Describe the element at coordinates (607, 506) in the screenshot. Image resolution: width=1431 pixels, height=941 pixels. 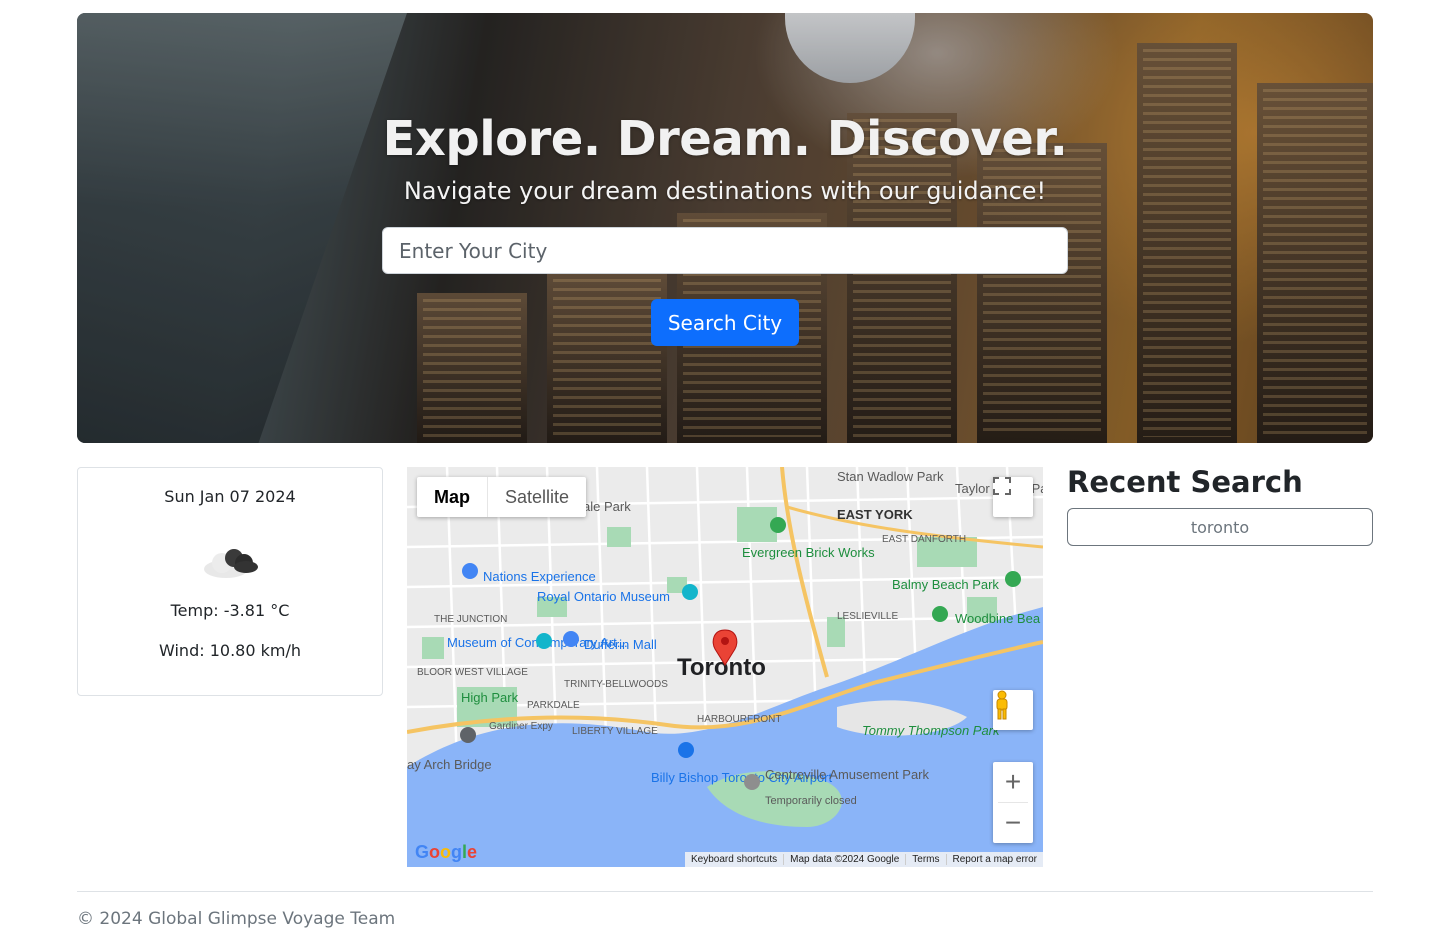
I see `map-label: ale Park` at that location.